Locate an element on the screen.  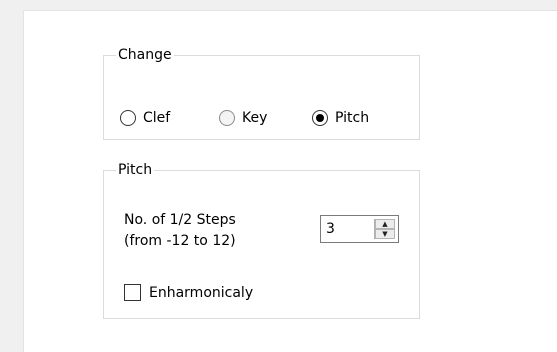
radio-clef: Clef is located at coordinates (145, 118).